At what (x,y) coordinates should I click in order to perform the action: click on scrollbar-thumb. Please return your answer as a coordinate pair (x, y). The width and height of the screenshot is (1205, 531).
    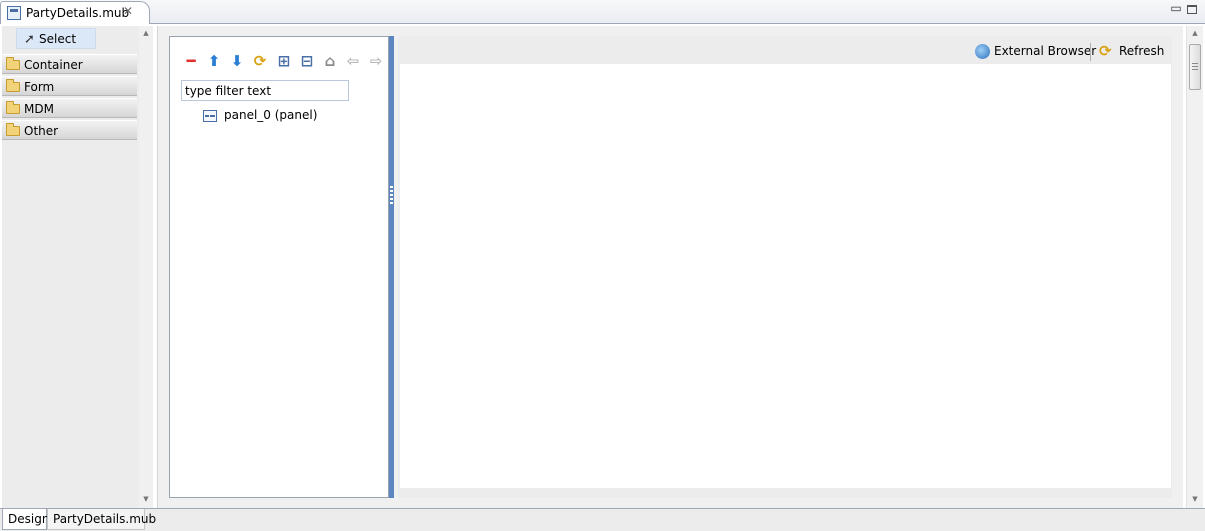
    Looking at the image, I should click on (1195, 67).